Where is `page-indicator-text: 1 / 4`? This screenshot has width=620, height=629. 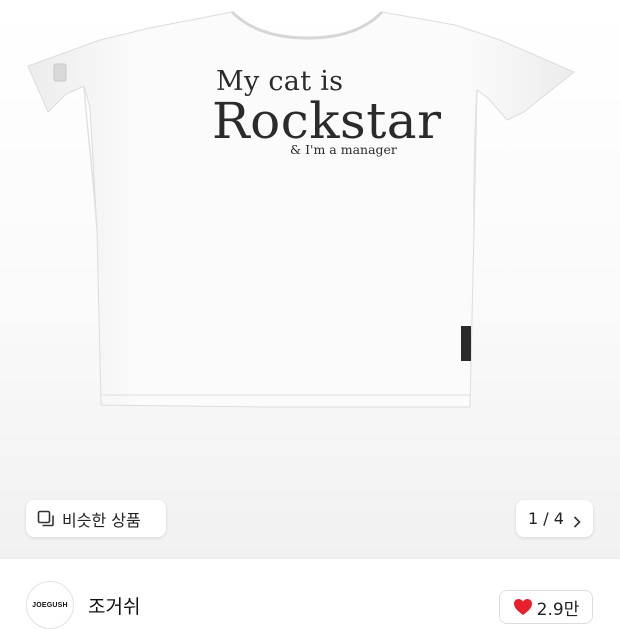 page-indicator-text: 1 / 4 is located at coordinates (546, 518).